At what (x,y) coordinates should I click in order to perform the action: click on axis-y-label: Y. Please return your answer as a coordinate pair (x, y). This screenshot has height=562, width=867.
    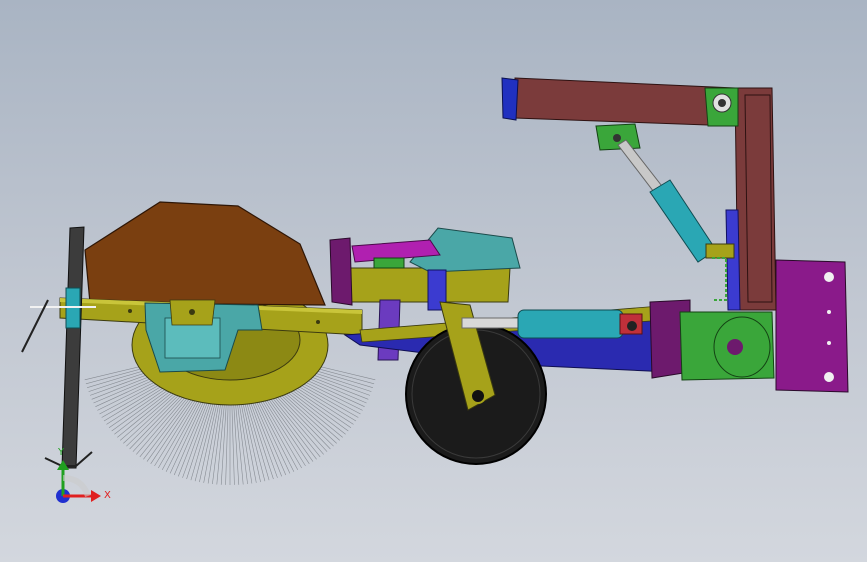
    Looking at the image, I should click on (61, 452).